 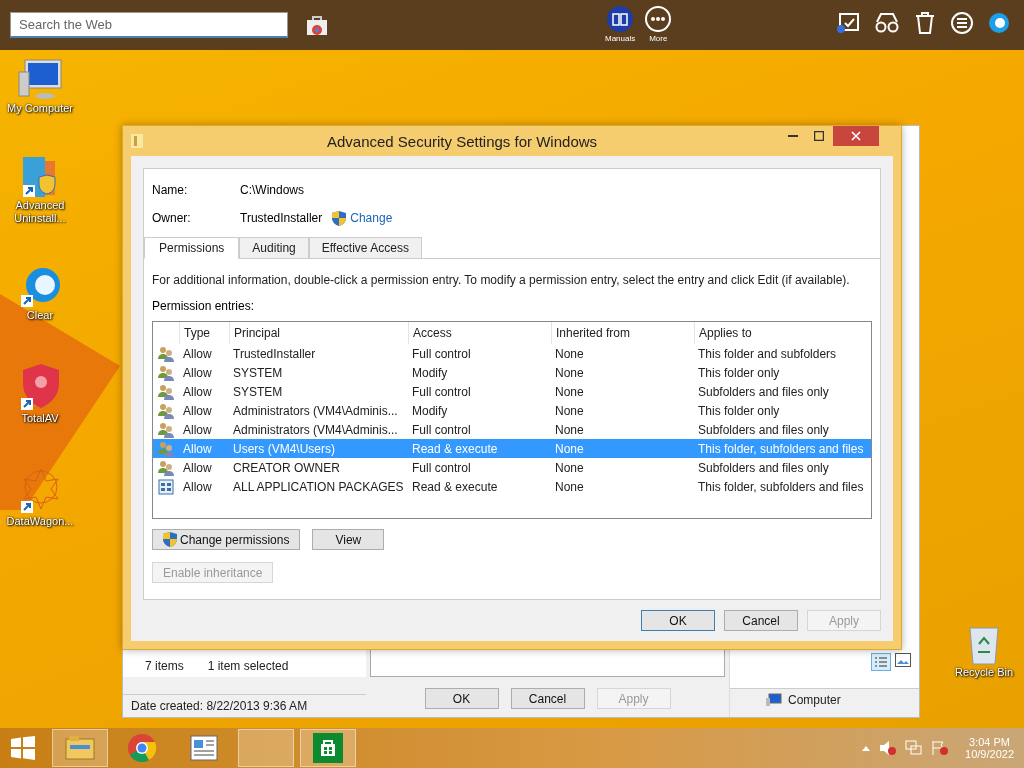 I want to click on table-cell-text: TrustedInstaller, so click(x=274, y=353).